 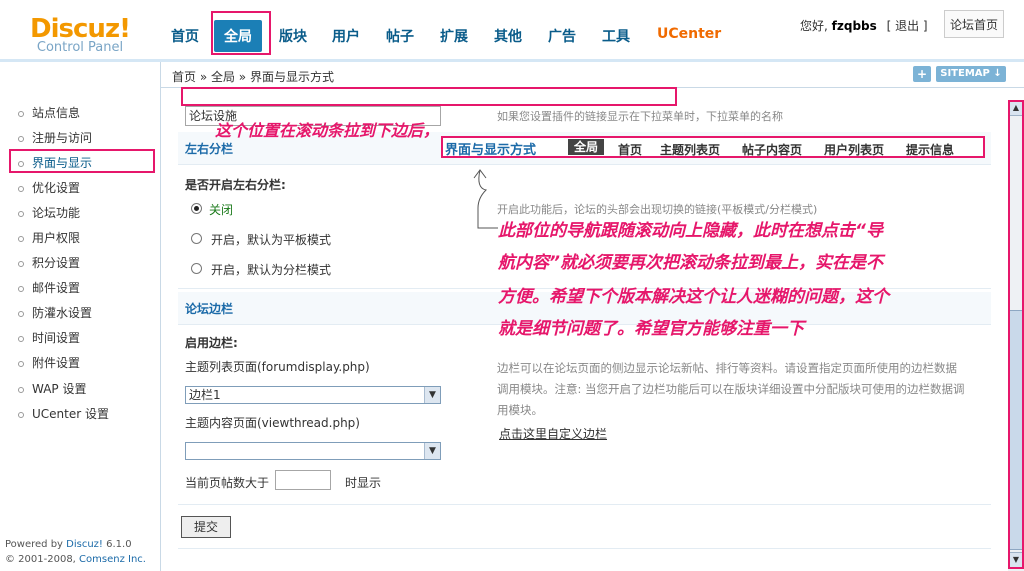 What do you see at coordinates (651, 329) in the screenshot?
I see `annotation-line-4: 就是细节问题了。希望官方能够注重一下` at bounding box center [651, 329].